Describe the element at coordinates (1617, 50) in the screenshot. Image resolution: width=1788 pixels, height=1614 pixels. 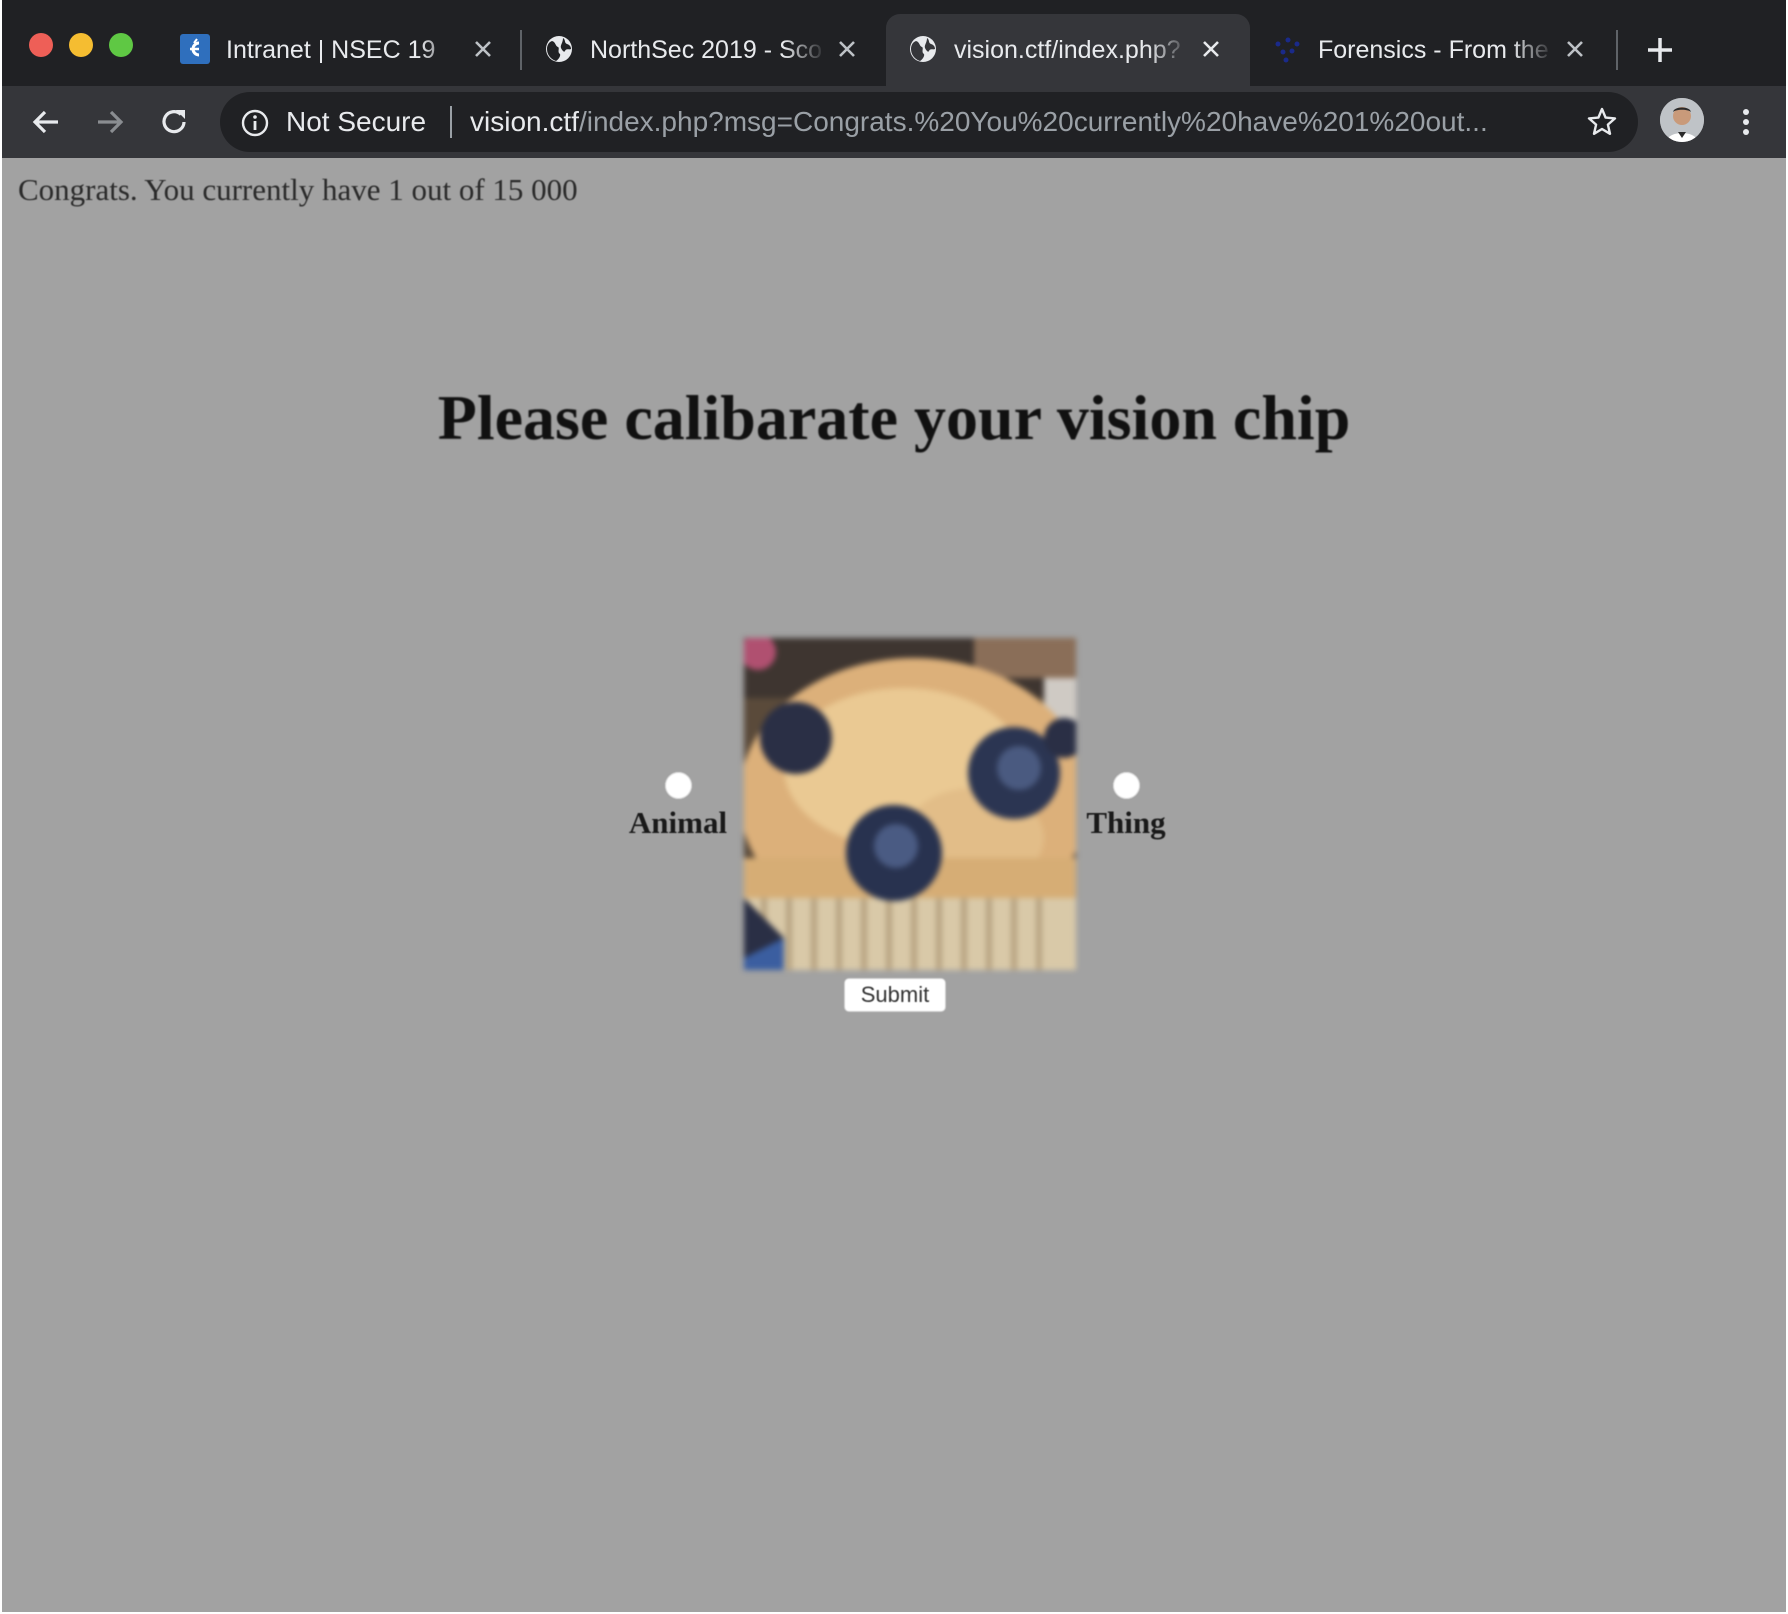
I see `tab-separator` at that location.